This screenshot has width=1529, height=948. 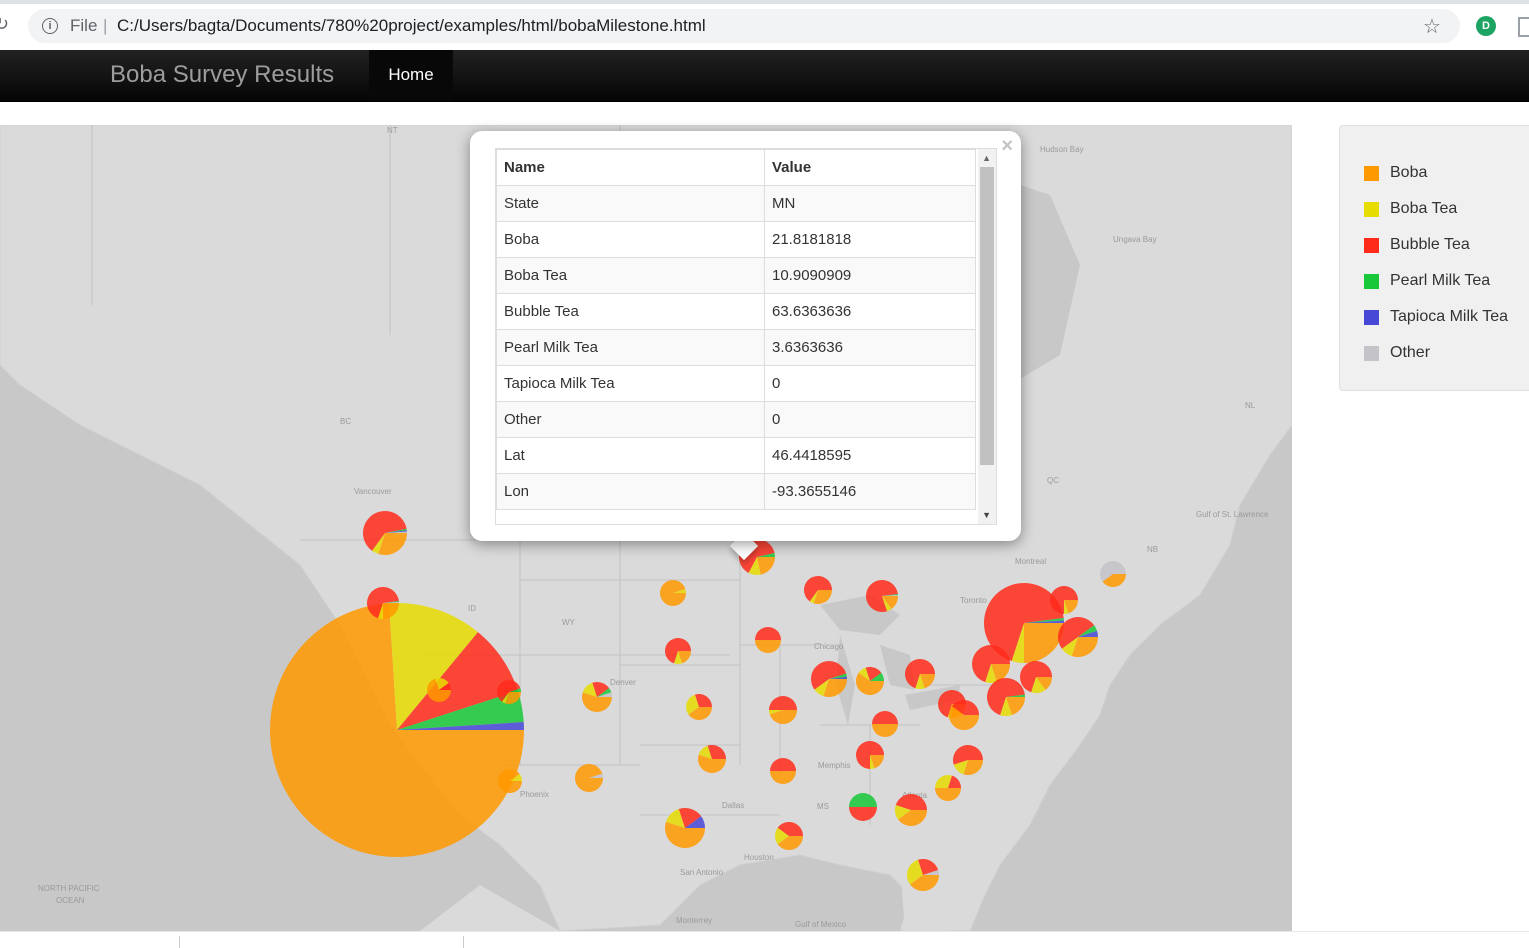 I want to click on legend-label: Boba Tea, so click(x=1424, y=208).